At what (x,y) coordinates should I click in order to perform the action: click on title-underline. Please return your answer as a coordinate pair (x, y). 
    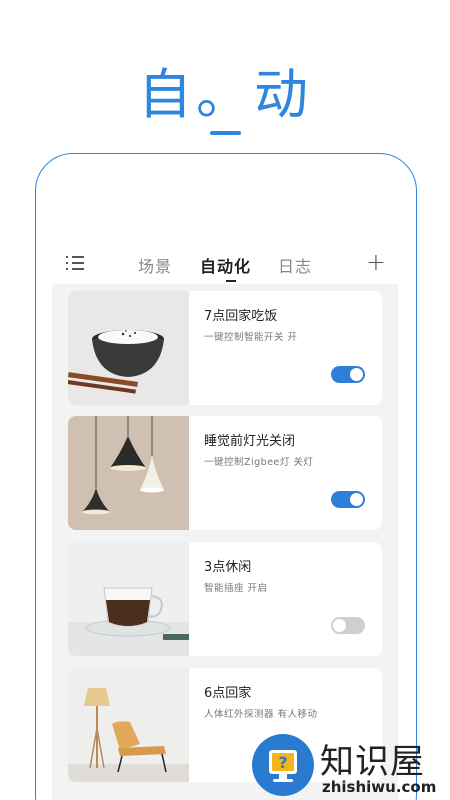
    Looking at the image, I should click on (225, 133).